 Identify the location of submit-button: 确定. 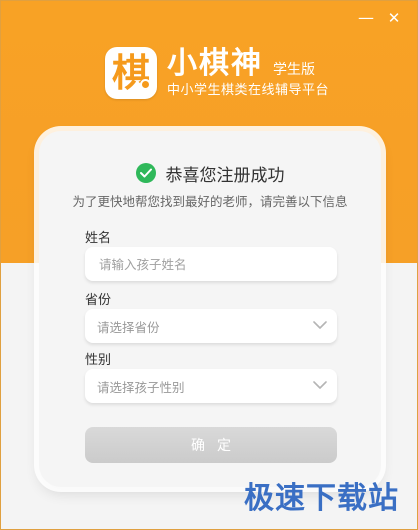
(211, 445).